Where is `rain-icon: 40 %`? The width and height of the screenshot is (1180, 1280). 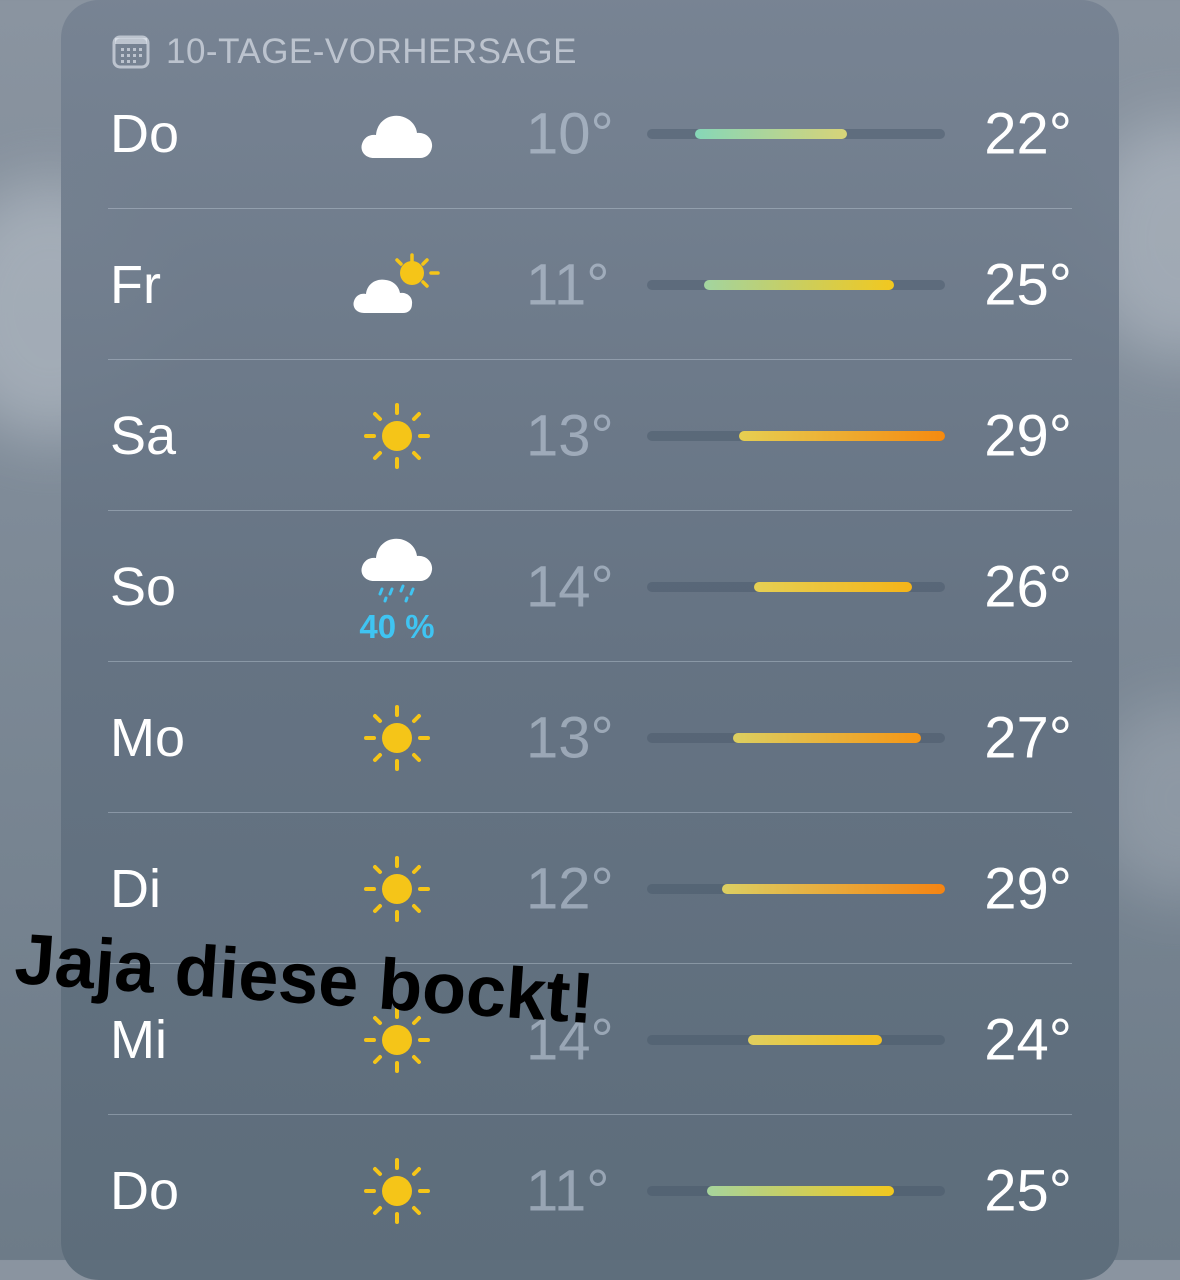 rain-icon: 40 % is located at coordinates (397, 586).